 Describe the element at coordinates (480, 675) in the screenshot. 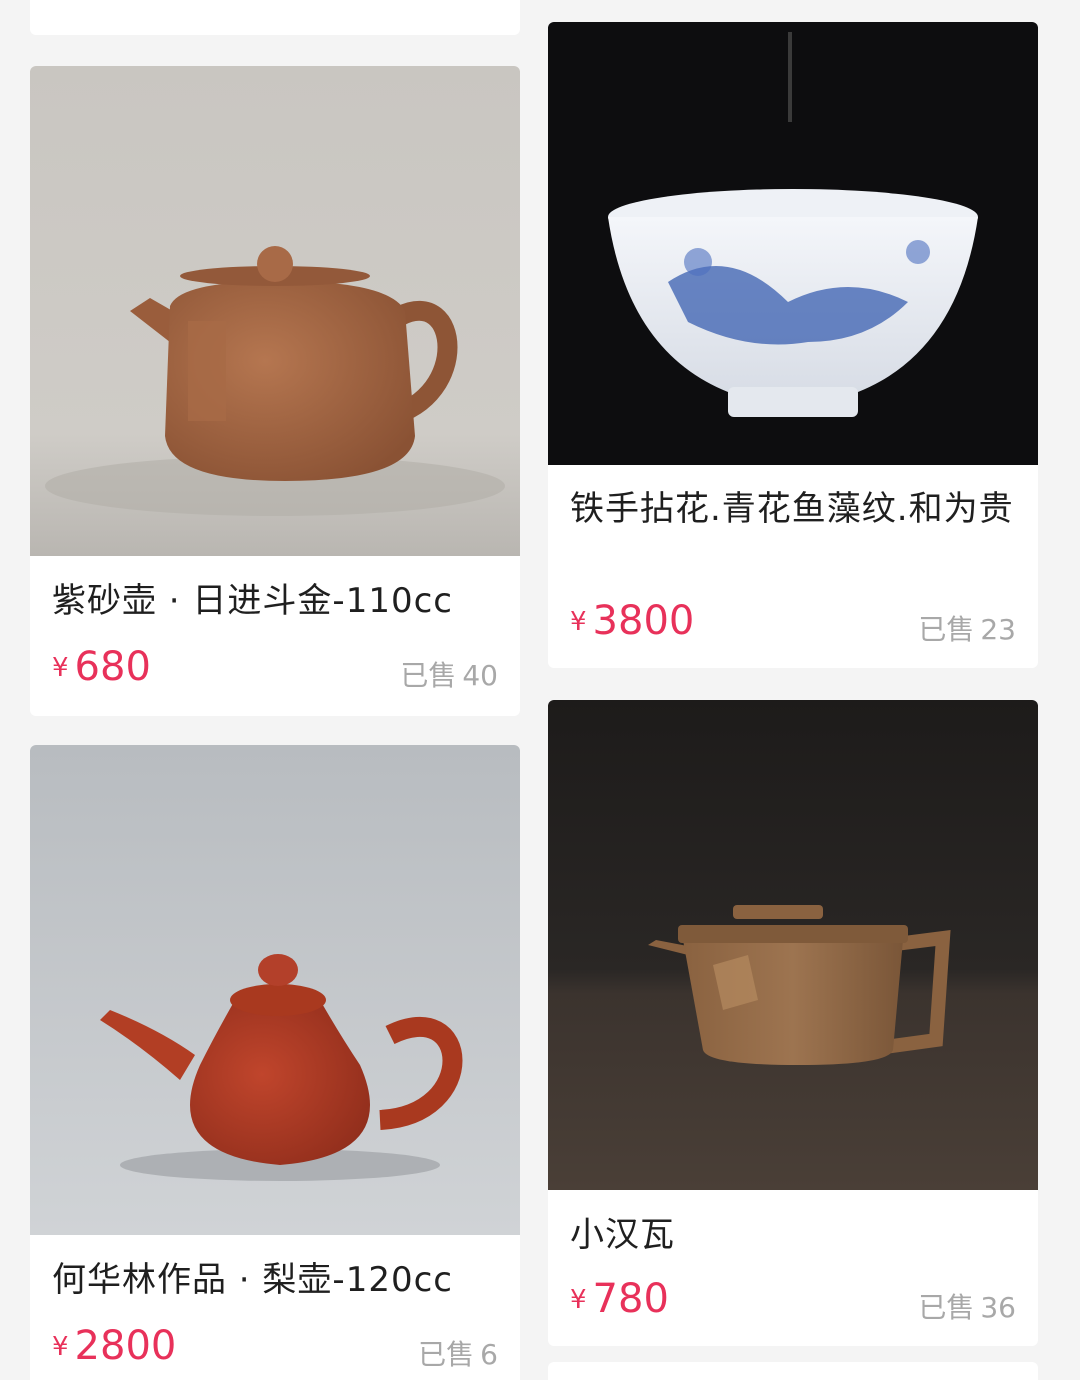

I see `sold-value: 40` at that location.